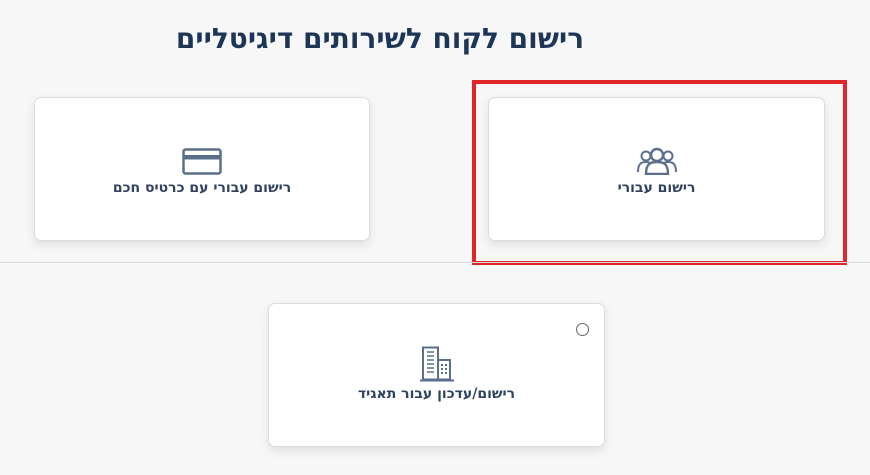 This screenshot has width=870, height=475. I want to click on corporation-registration-card: רישום/עדכון עבור תאגיד, so click(436, 375).